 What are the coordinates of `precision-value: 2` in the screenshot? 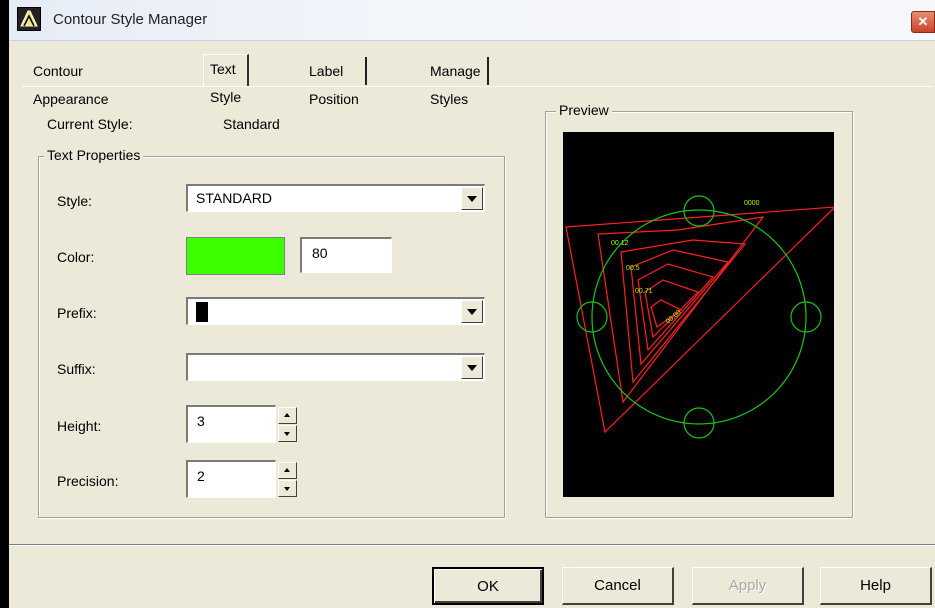 It's located at (201, 476).